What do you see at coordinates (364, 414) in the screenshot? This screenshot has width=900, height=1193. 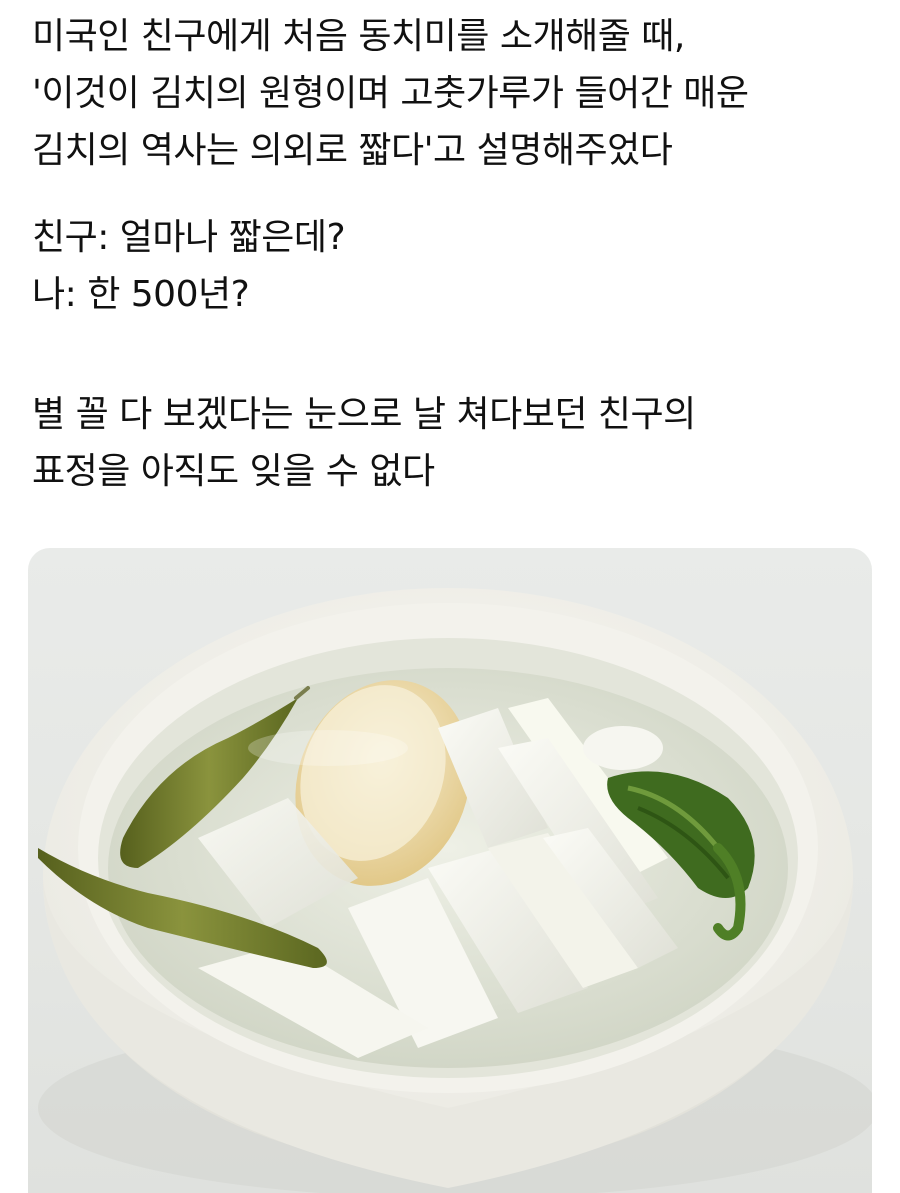 I see `post-text-line: 별 꼴 다 보겠다는 눈으로 날 쳐다보던 친구의` at bounding box center [364, 414].